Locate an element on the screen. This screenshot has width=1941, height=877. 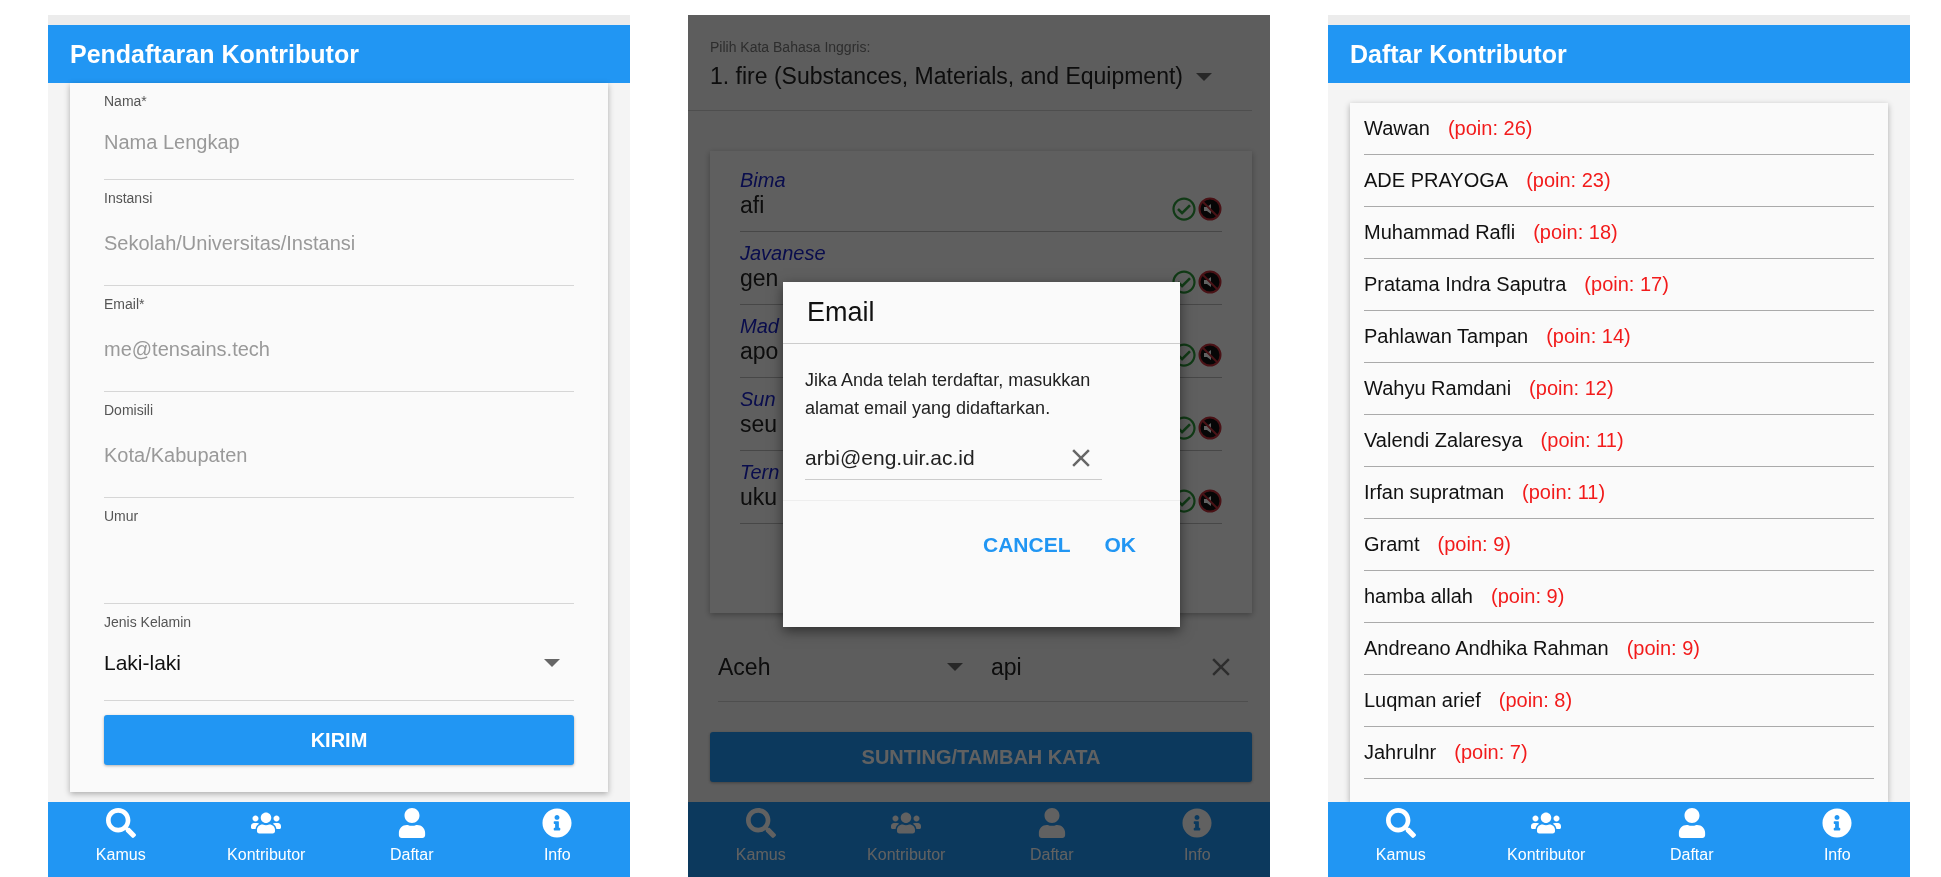
input-field: Nama Lengkap is located at coordinates (339, 148).